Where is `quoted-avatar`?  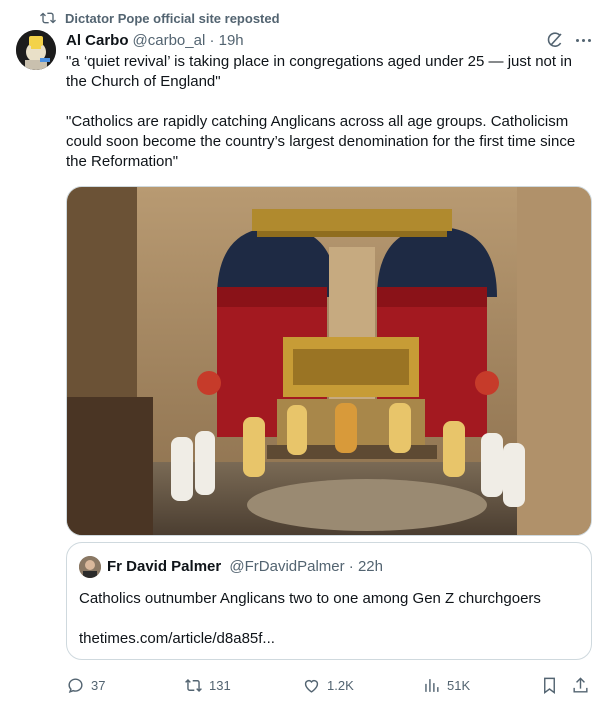
quoted-avatar is located at coordinates (90, 567).